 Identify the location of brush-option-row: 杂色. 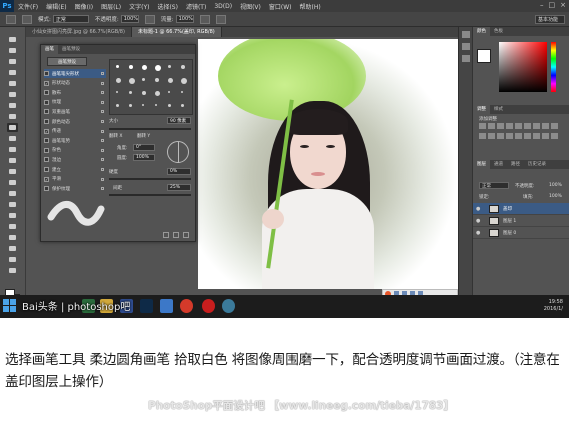
(75, 150).